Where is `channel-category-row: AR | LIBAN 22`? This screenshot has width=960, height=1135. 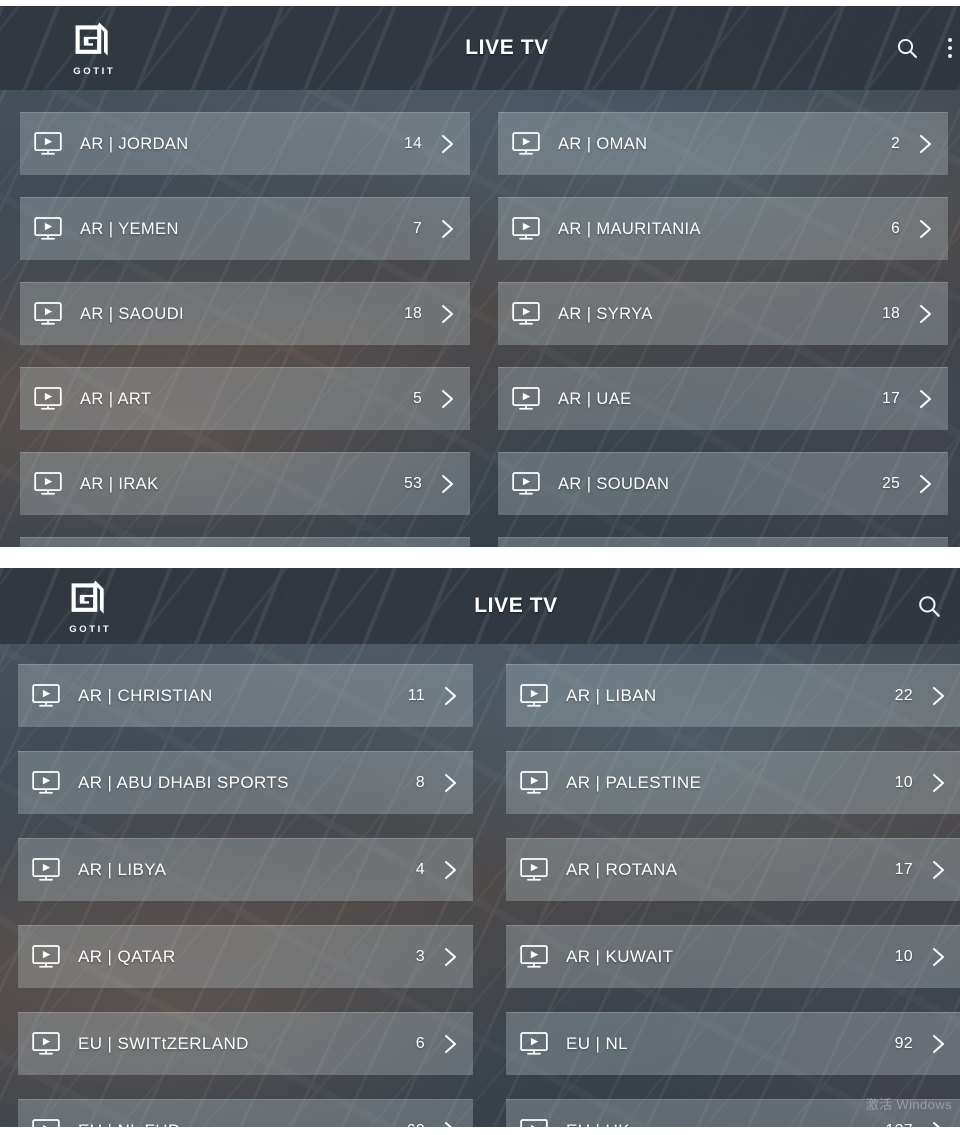 channel-category-row: AR | LIBAN 22 is located at coordinates (733, 695).